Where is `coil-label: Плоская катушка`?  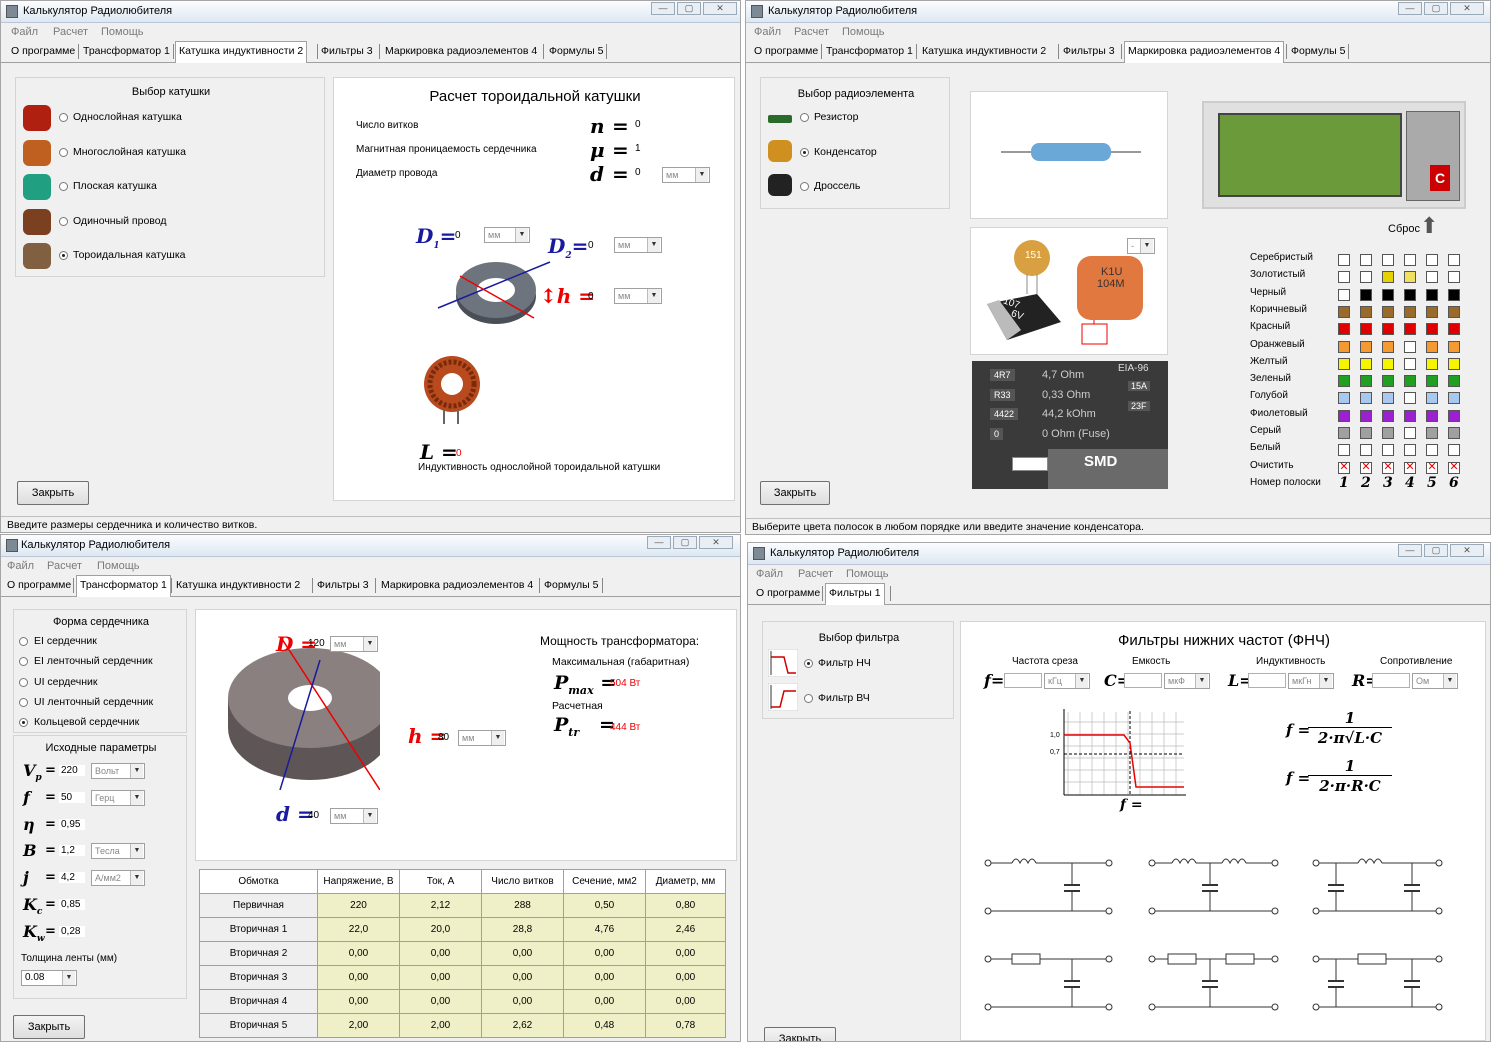
coil-label: Плоская катушка is located at coordinates (115, 186).